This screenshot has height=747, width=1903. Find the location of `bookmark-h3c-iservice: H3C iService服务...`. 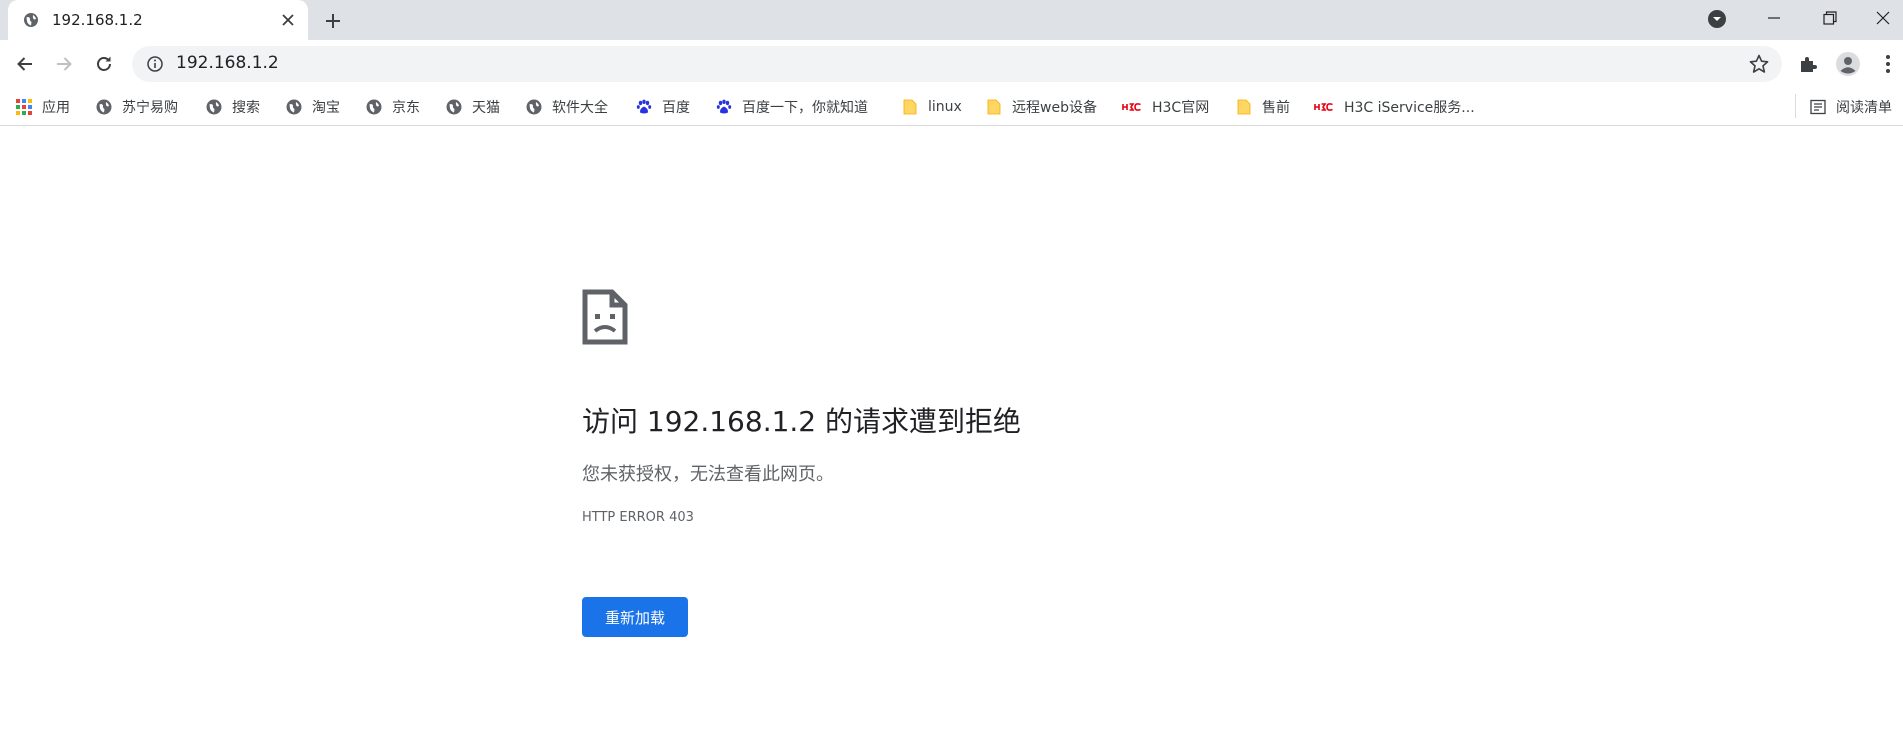

bookmark-h3c-iservice: H3C iService服务... is located at coordinates (1394, 107).